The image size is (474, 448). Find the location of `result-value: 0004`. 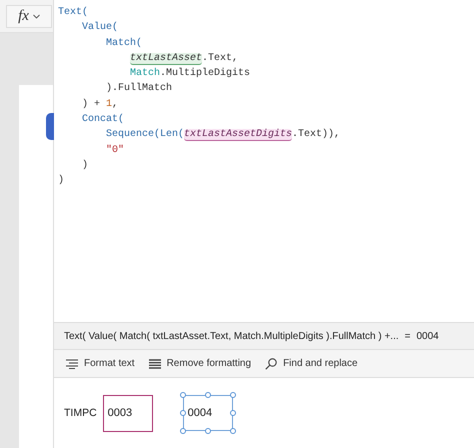

result-value: 0004 is located at coordinates (427, 336).